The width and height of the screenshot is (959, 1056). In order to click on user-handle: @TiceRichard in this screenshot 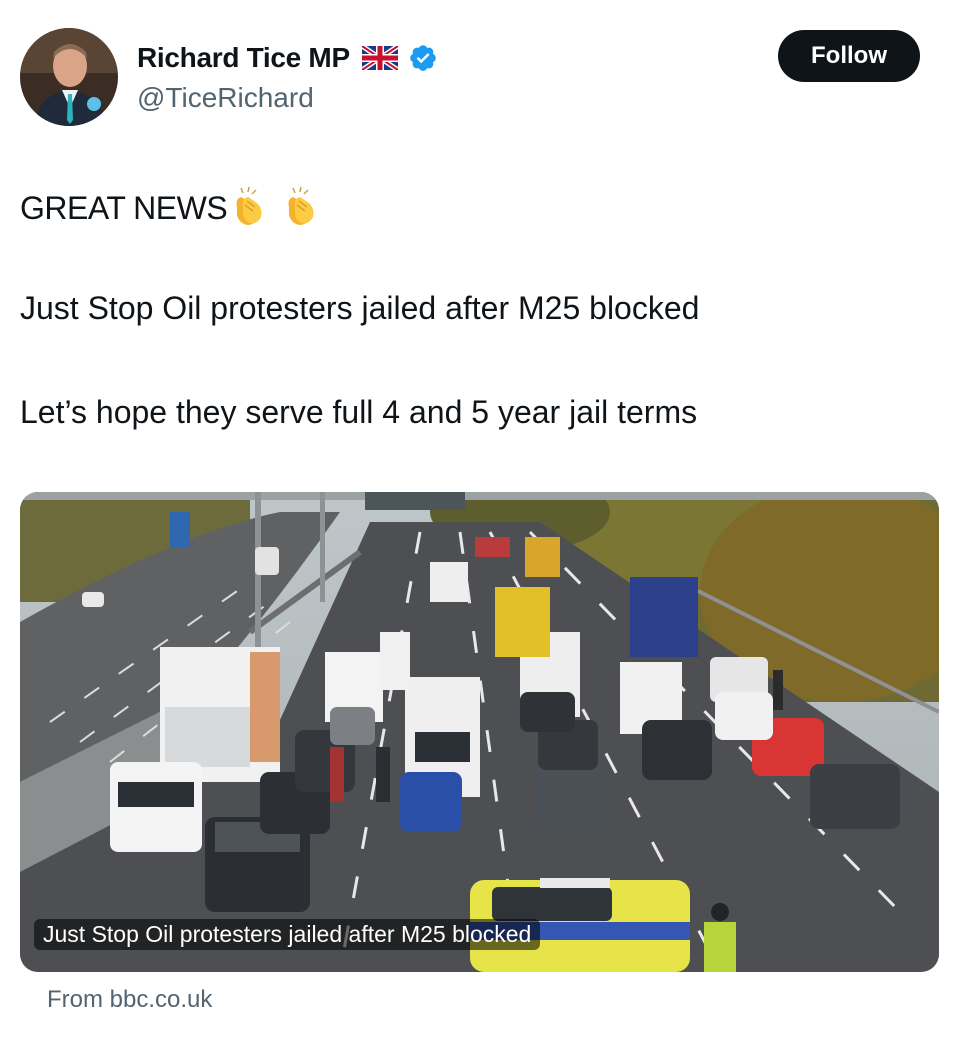, I will do `click(287, 98)`.